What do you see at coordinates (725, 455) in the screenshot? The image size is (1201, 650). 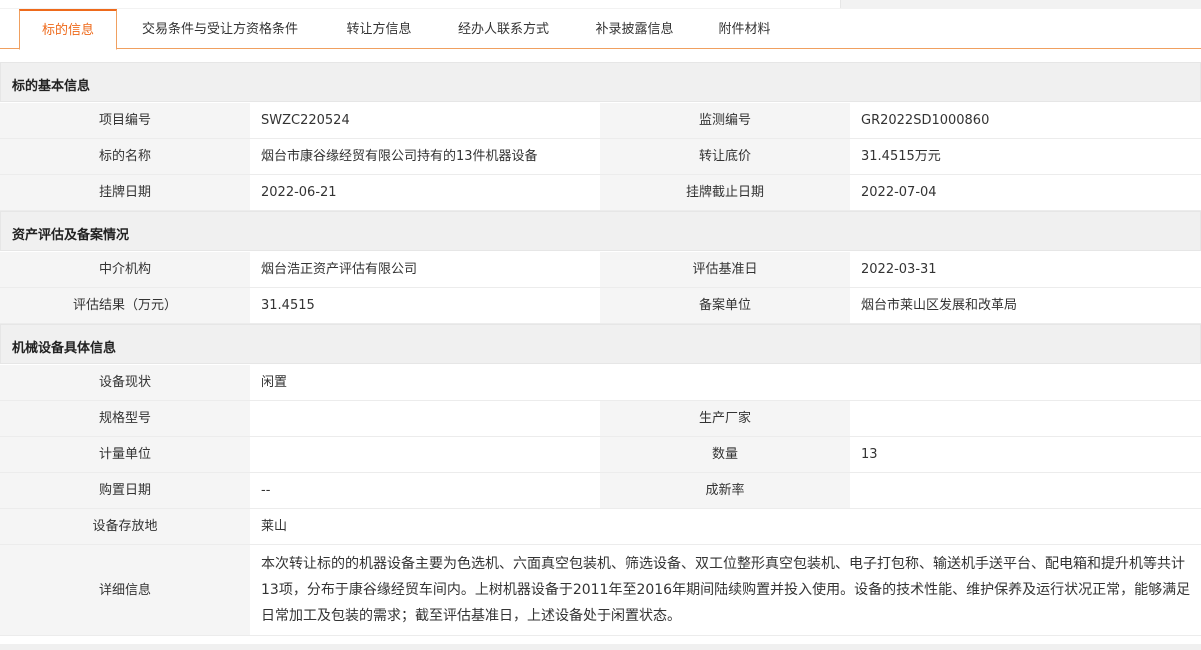 I see `quantity-label: 数量` at bounding box center [725, 455].